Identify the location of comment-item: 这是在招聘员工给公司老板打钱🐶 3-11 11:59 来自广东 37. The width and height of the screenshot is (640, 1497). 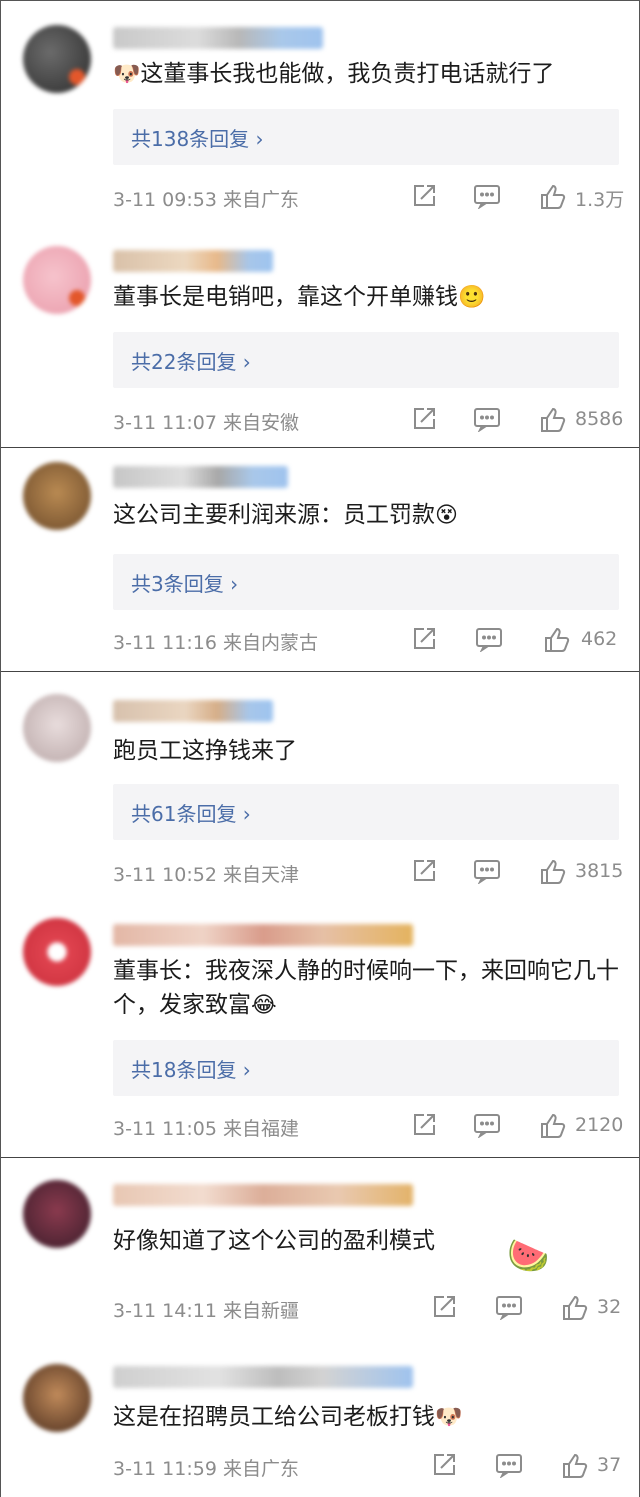
(320, 1422).